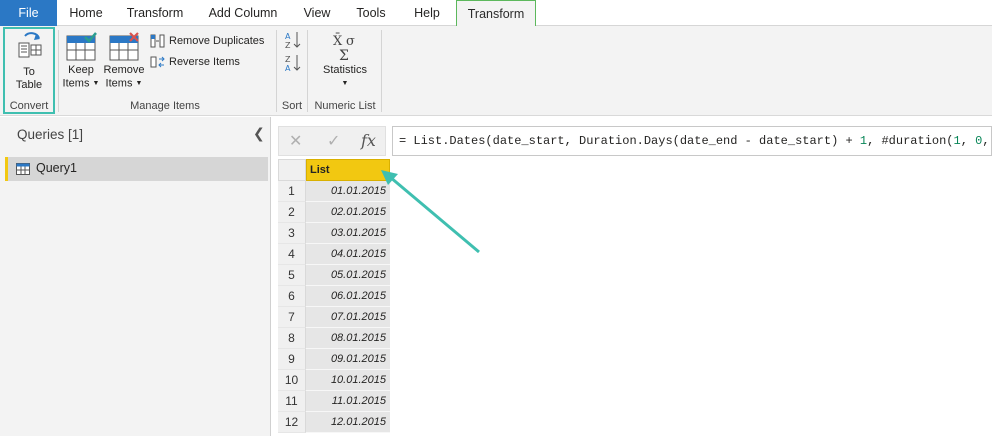 This screenshot has height=436, width=992. I want to click on table-cell: 09.01.2015, so click(348, 359).